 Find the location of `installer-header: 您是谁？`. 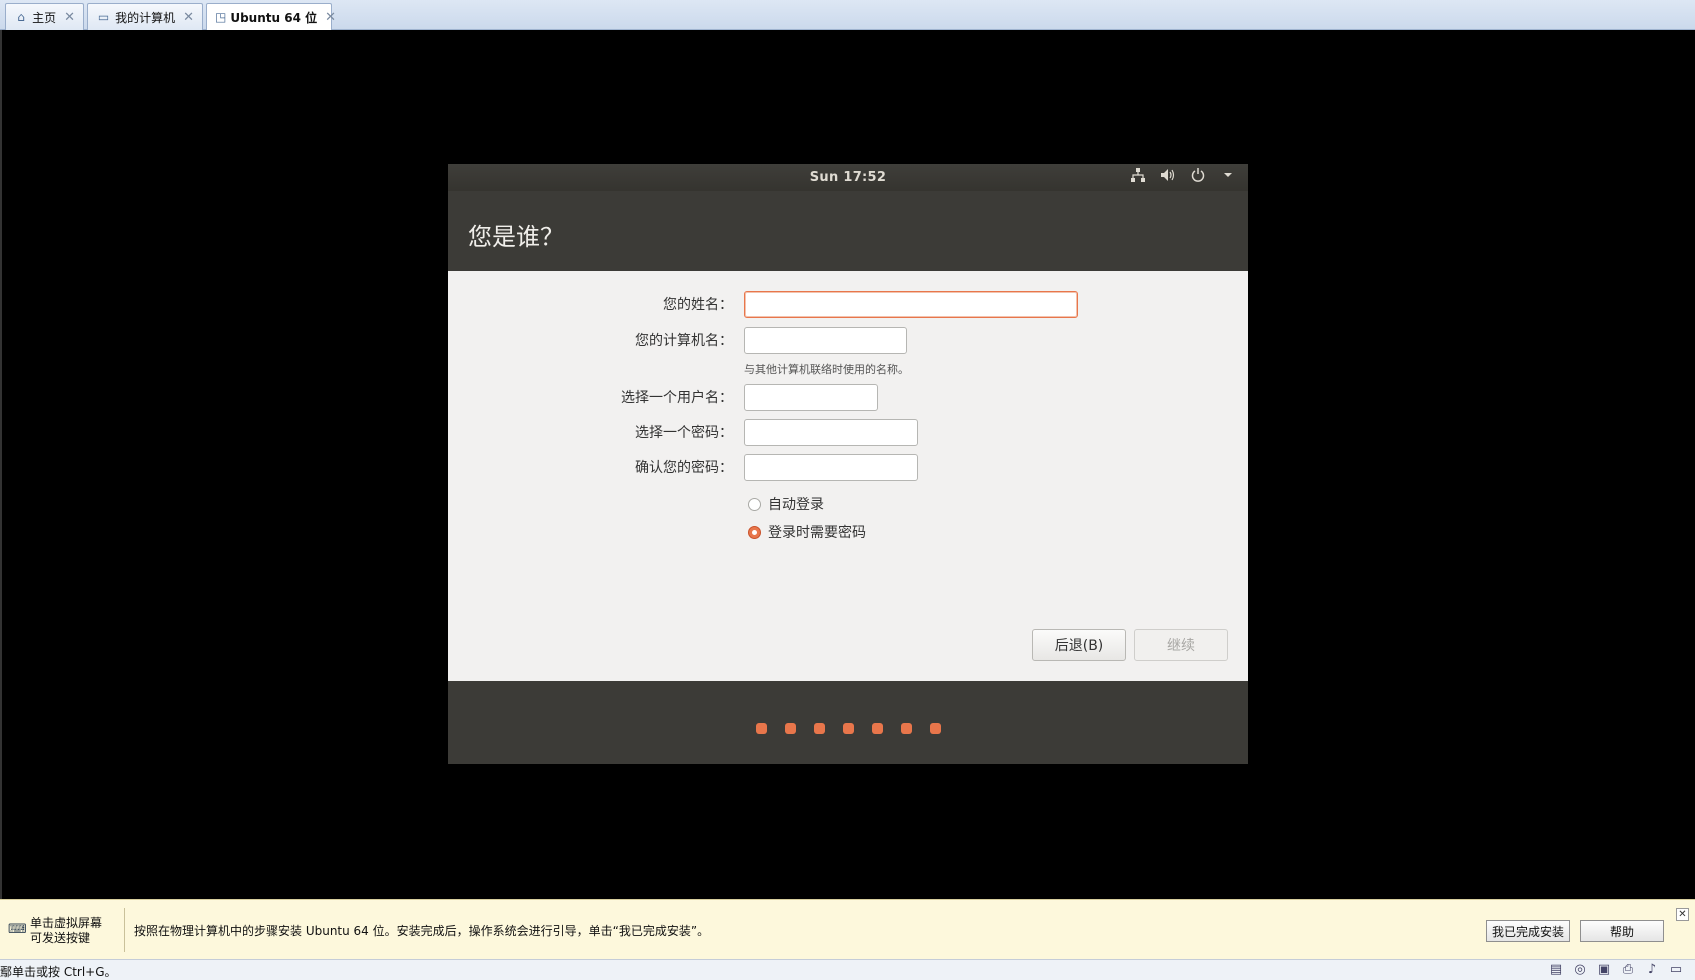

installer-header: 您是谁？ is located at coordinates (848, 231).